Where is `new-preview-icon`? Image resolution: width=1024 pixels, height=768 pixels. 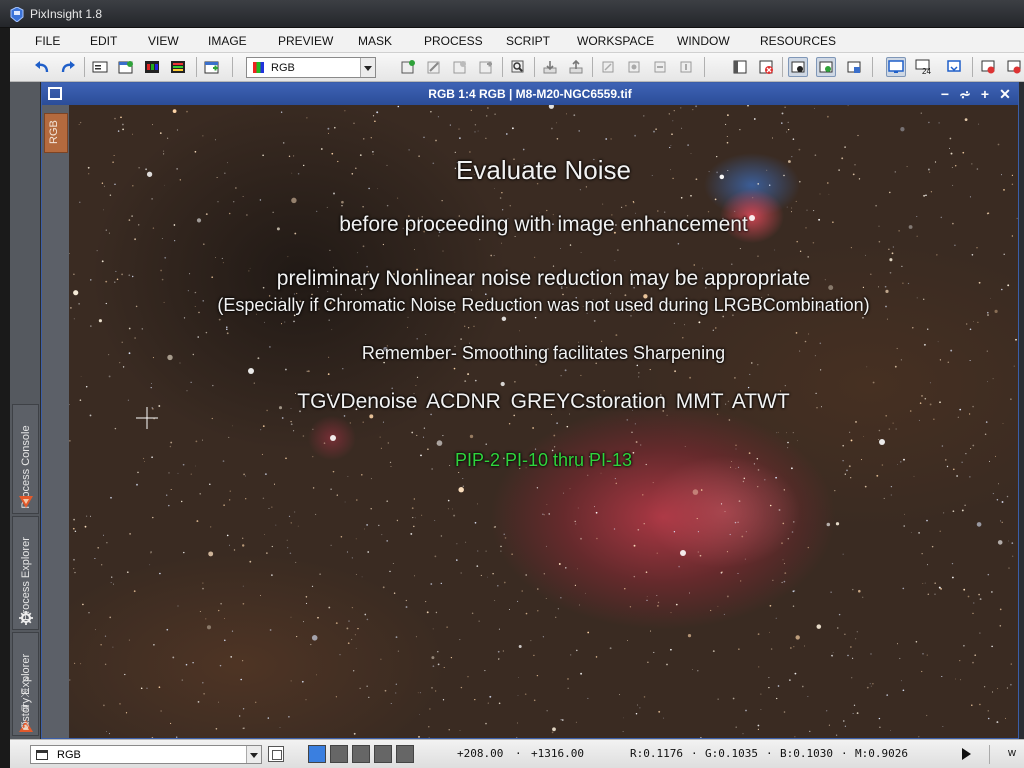 new-preview-icon is located at coordinates (212, 67).